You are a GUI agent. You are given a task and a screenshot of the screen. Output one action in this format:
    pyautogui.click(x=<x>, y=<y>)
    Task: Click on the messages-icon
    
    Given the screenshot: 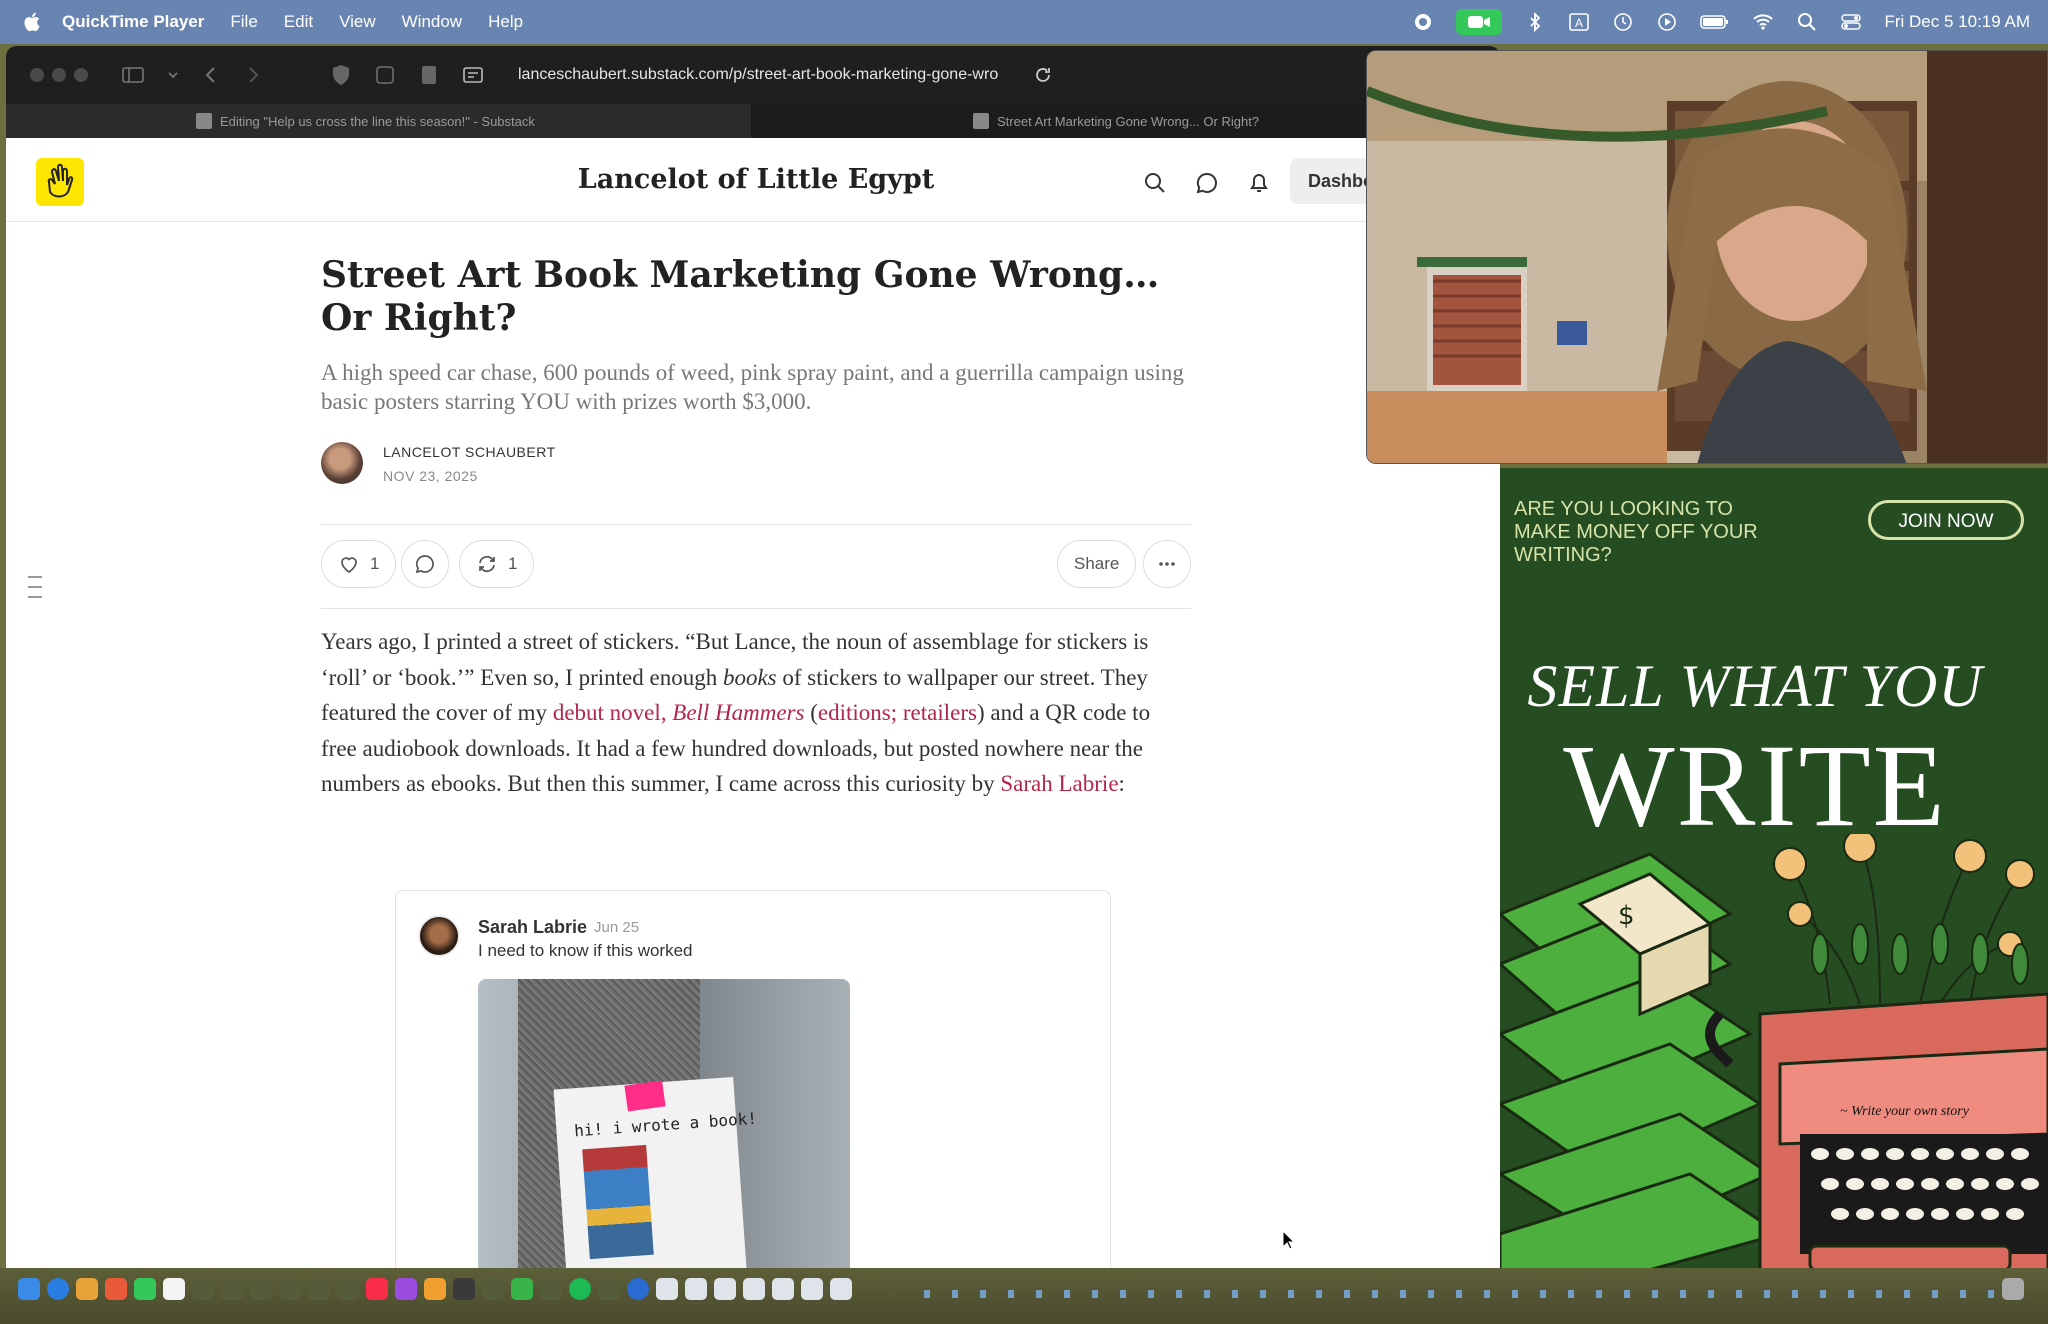 What is the action you would take?
    pyautogui.click(x=145, y=1289)
    